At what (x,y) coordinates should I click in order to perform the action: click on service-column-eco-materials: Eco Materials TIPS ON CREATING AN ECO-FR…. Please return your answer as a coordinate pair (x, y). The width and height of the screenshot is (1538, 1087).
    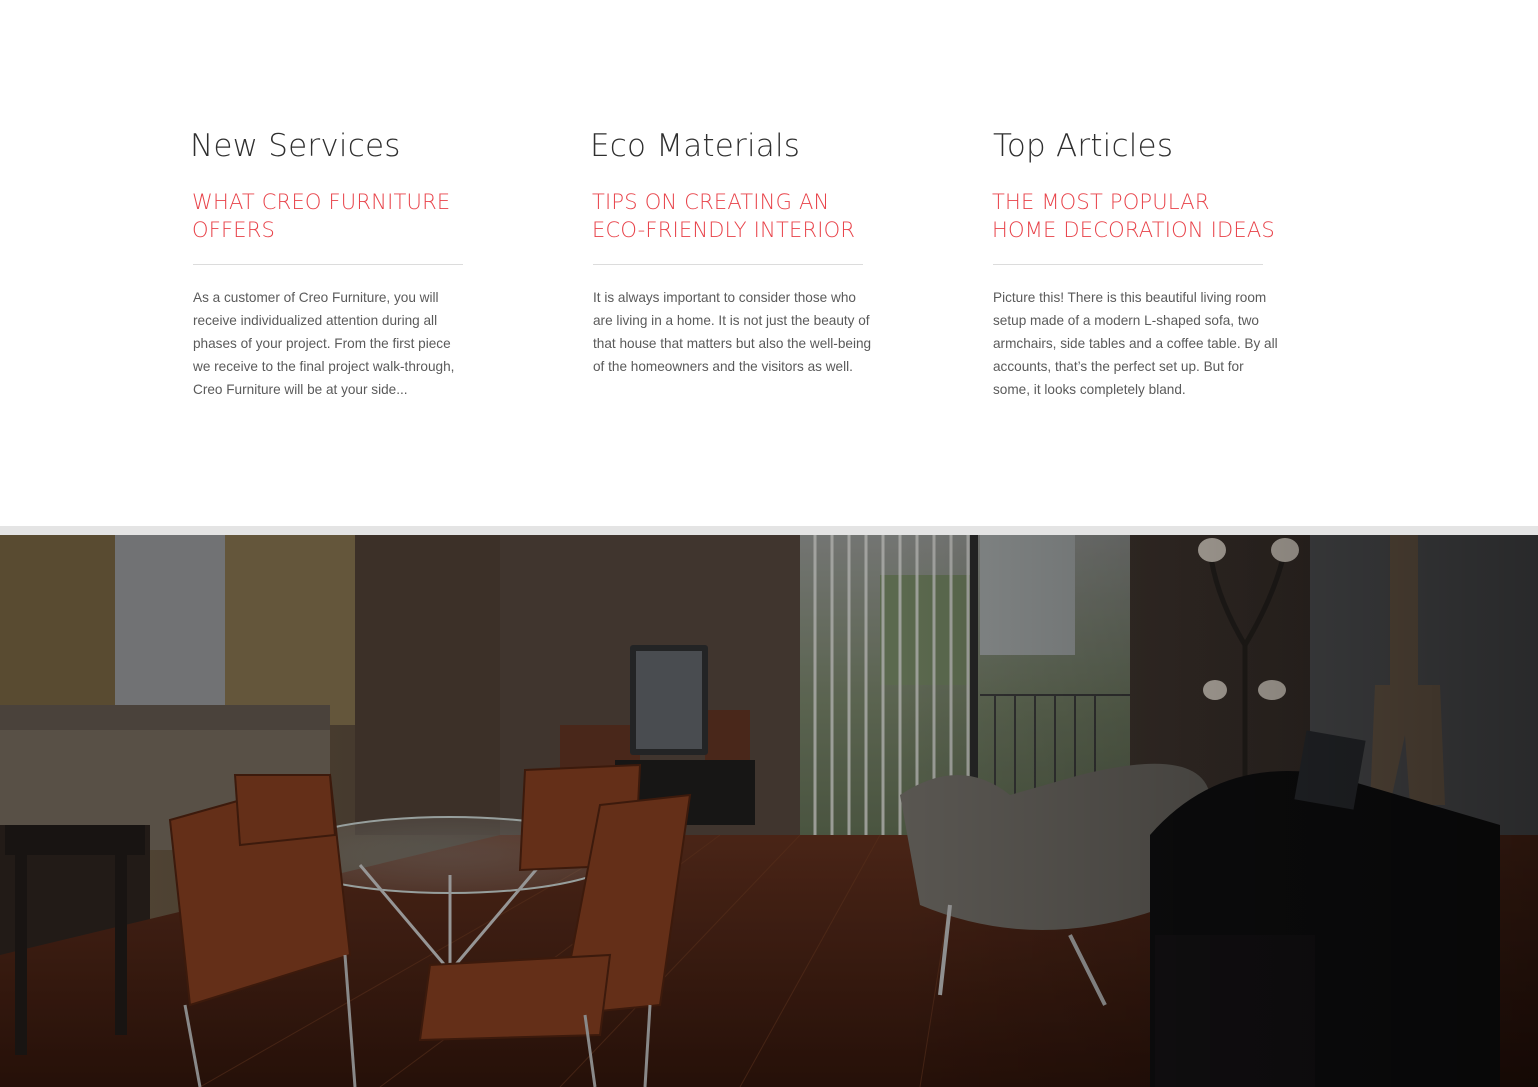
    Looking at the image, I should click on (740, 252).